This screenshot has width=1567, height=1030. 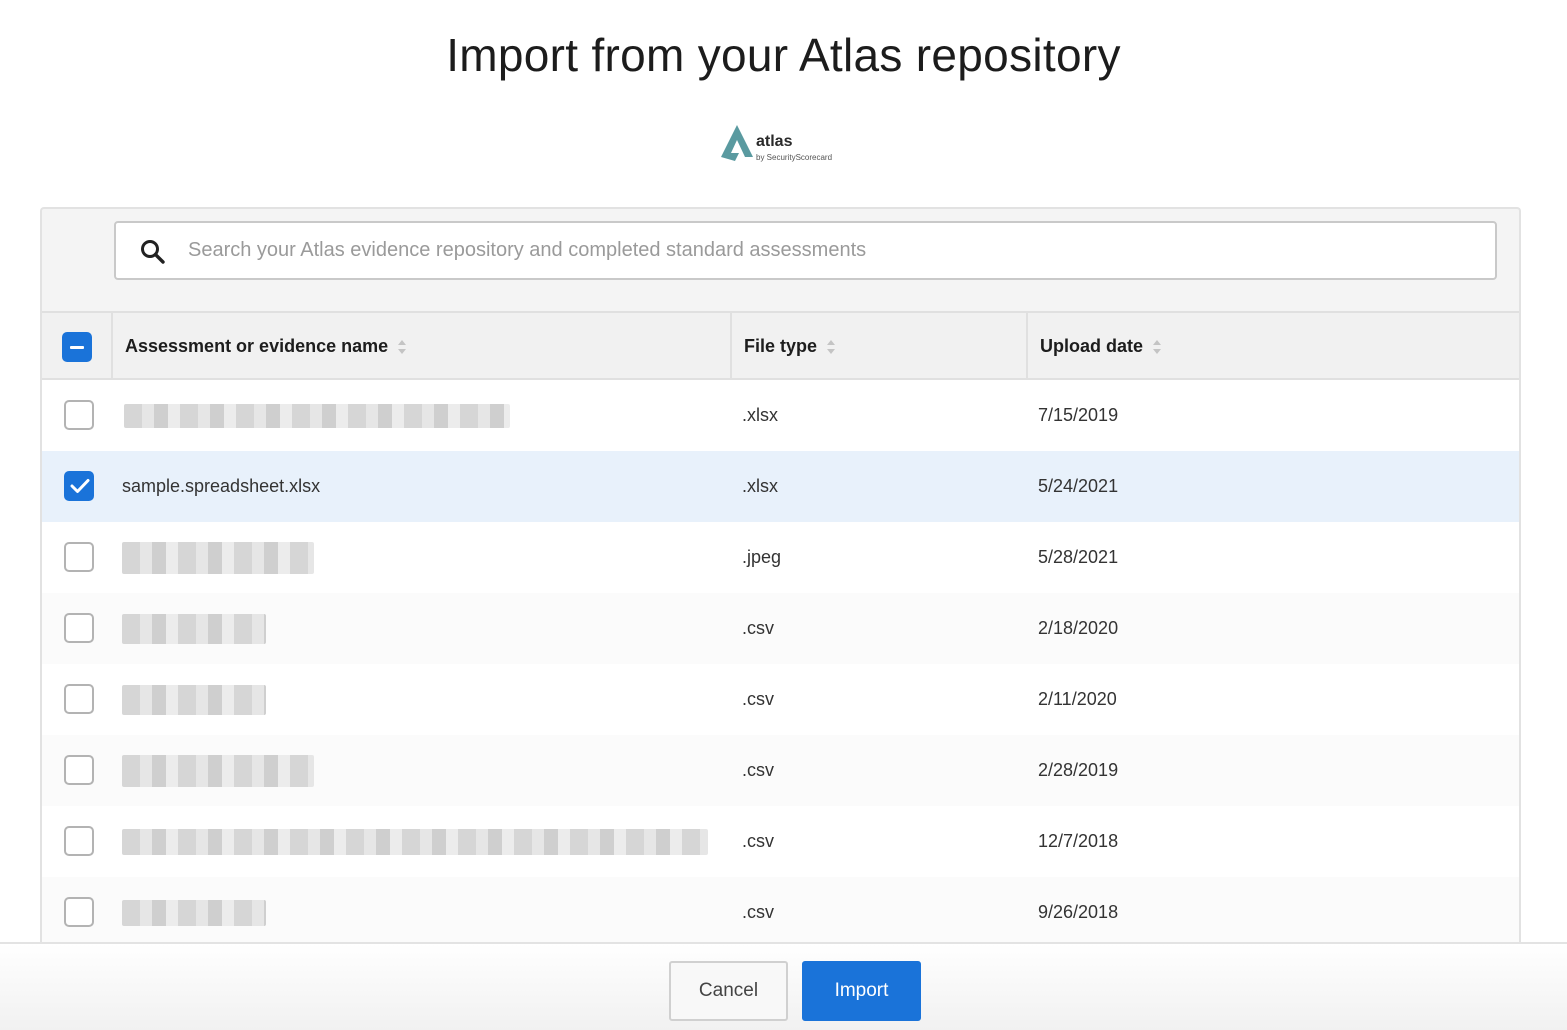 What do you see at coordinates (774, 141) in the screenshot?
I see `logo-wordmark: atlas` at bounding box center [774, 141].